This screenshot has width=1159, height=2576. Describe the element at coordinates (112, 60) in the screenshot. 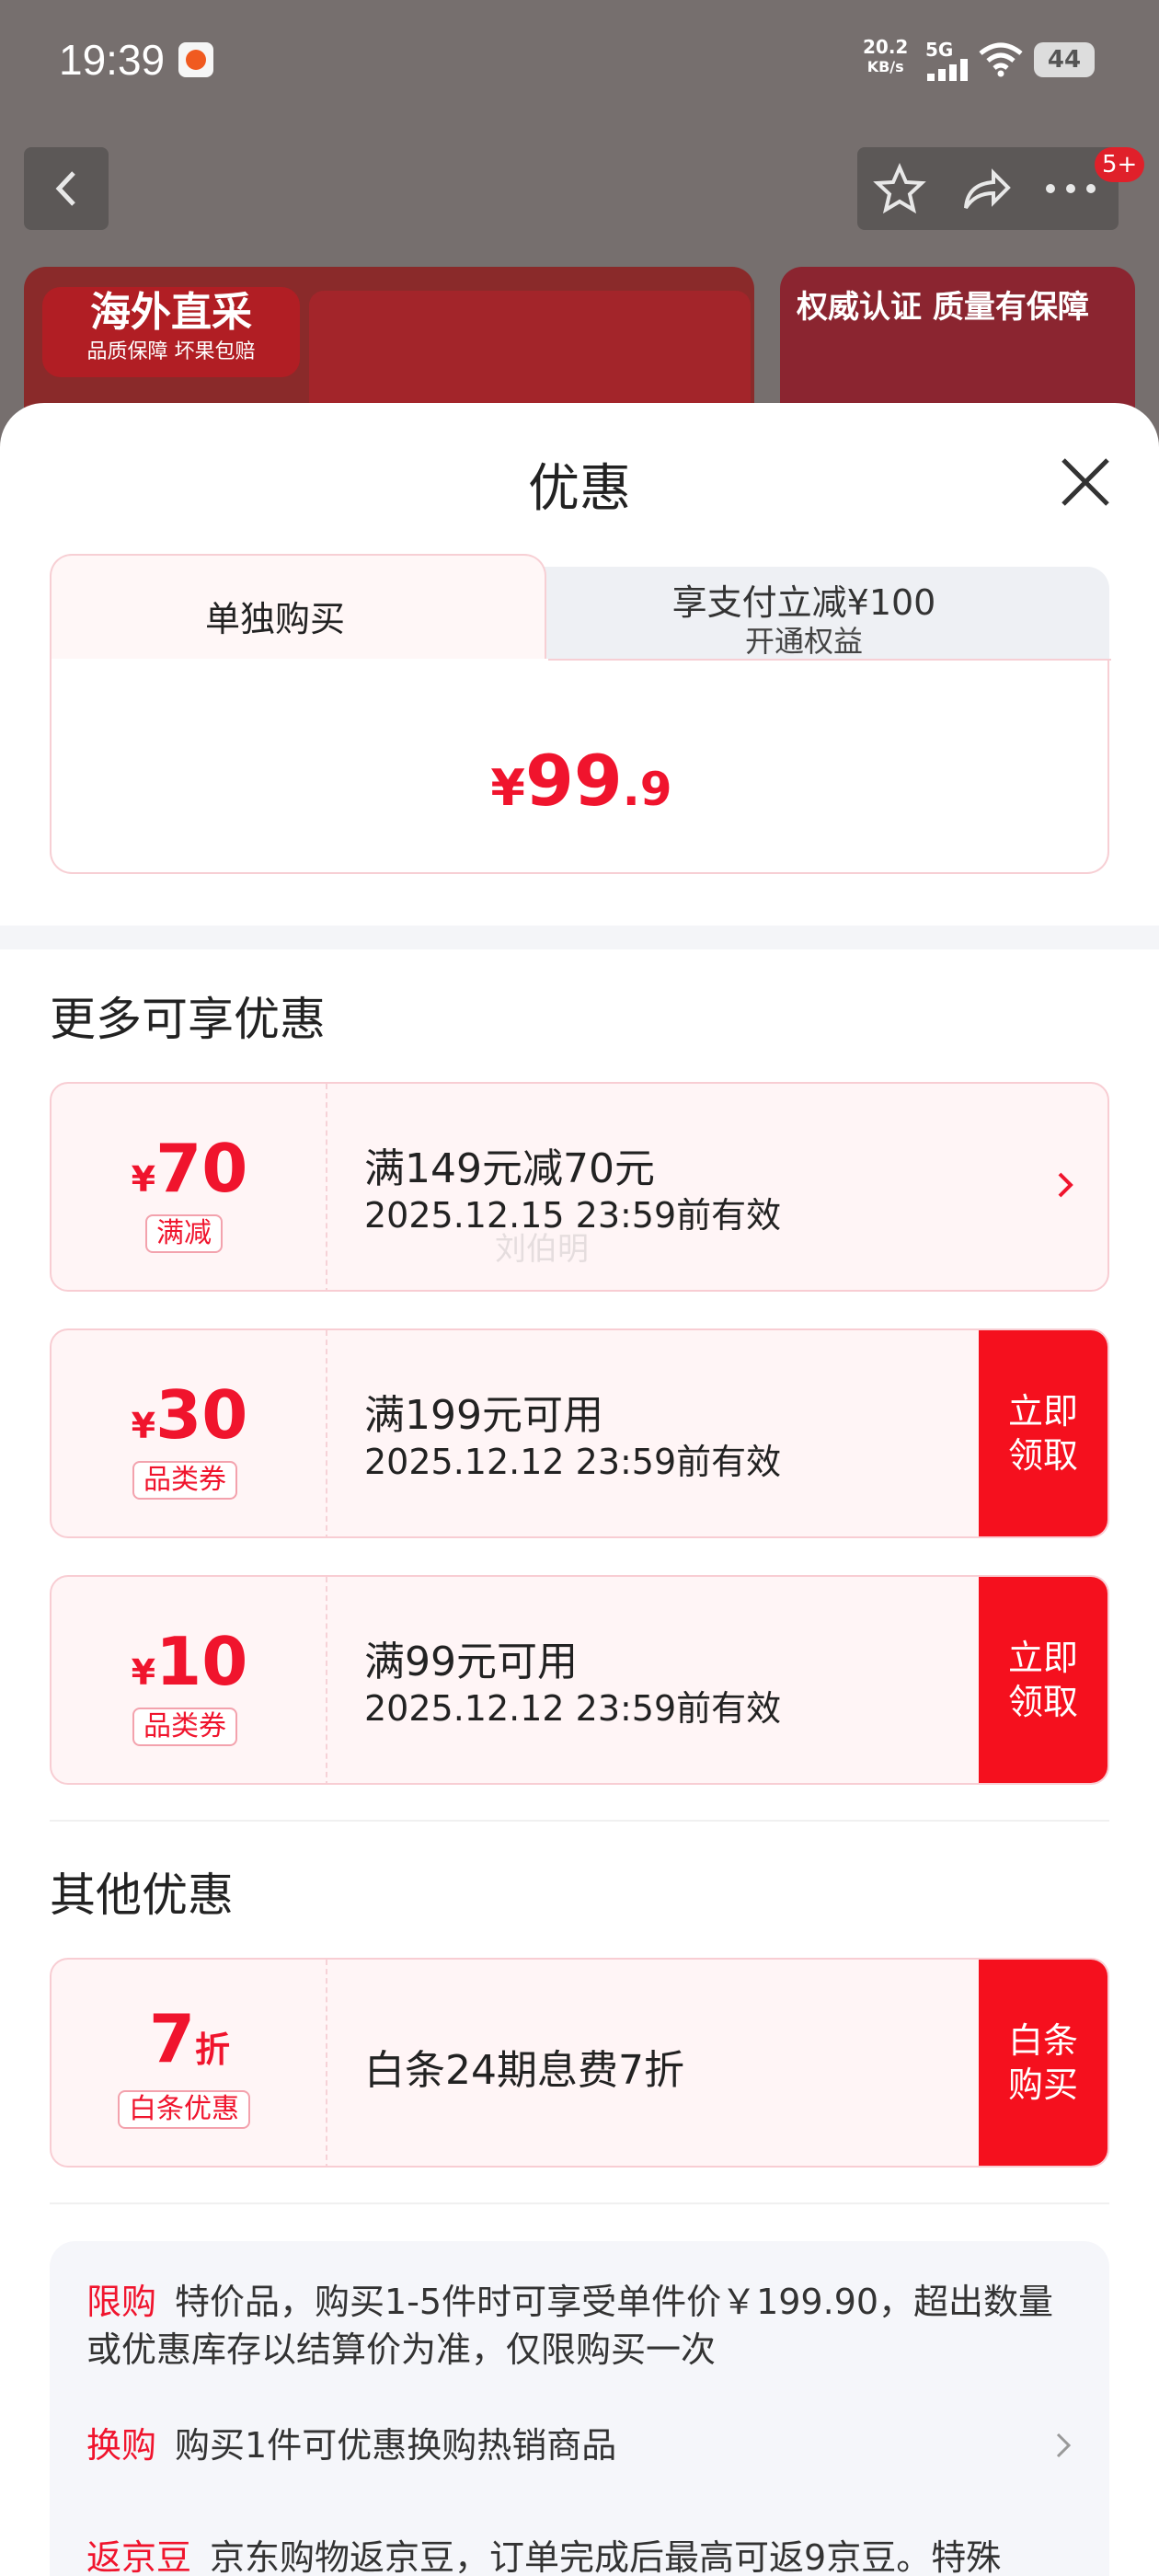

I see `status-time: 19:39` at that location.